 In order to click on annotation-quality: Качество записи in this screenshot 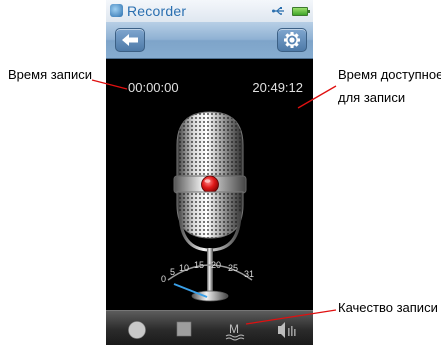, I will do `click(388, 307)`.